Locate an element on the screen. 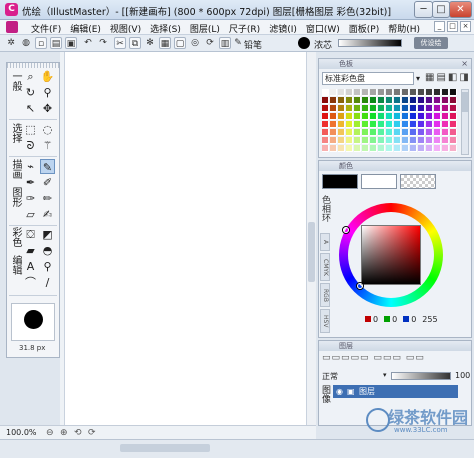  rotate-icon: ⟳ is located at coordinates (210, 43).